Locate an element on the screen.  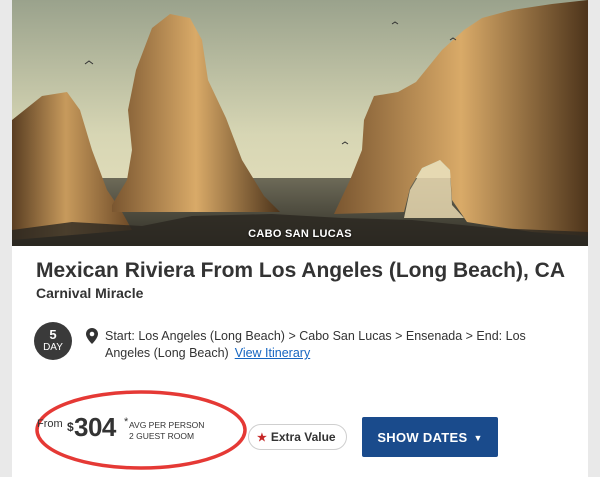
guest-room: 2 GUEST ROOM is located at coordinates (162, 436).